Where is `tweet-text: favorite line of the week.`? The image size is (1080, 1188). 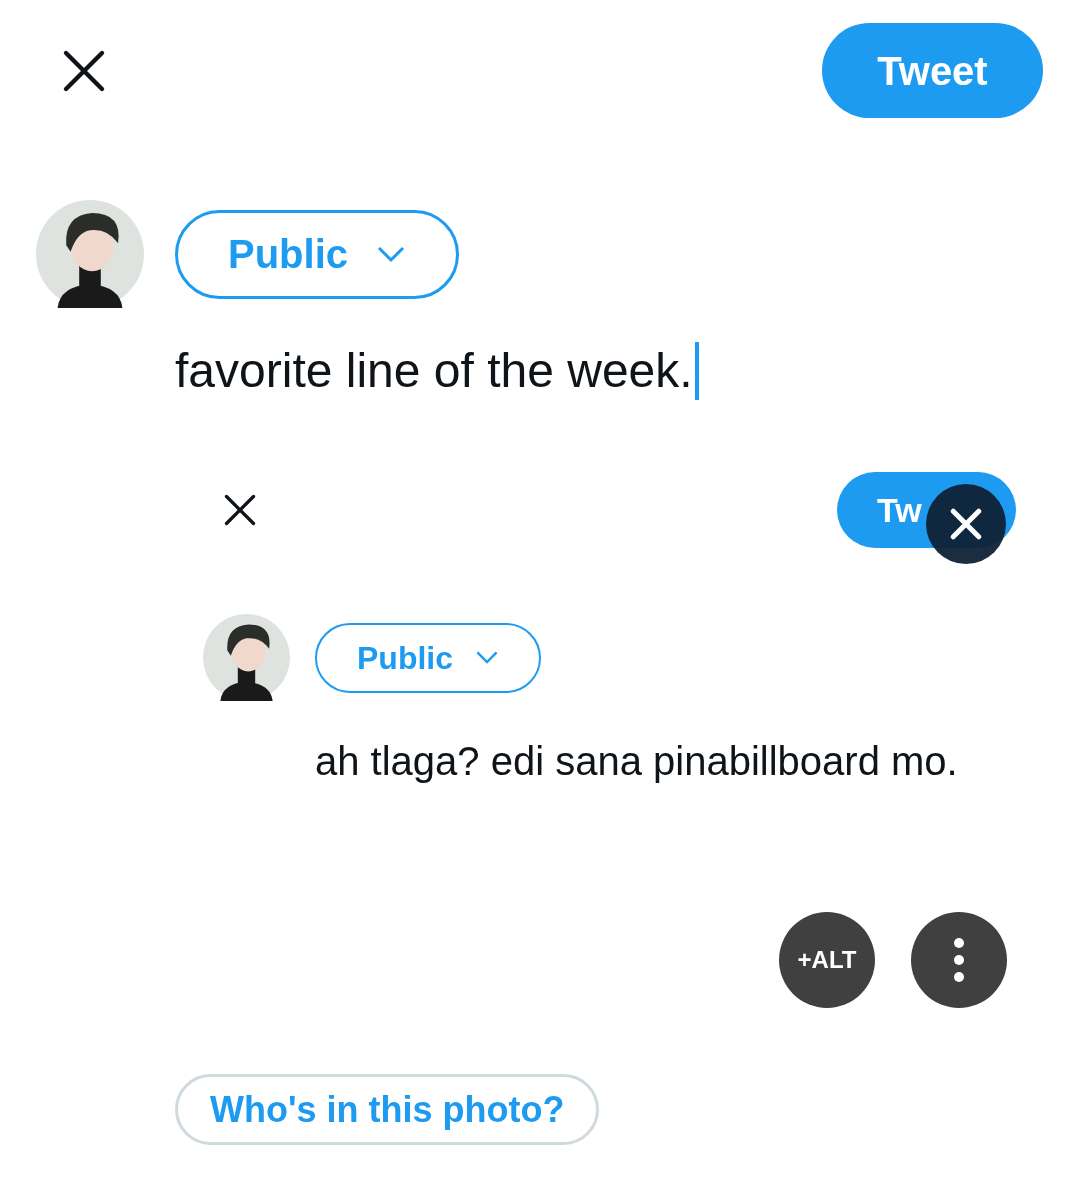
tweet-text: favorite line of the week. is located at coordinates (434, 371).